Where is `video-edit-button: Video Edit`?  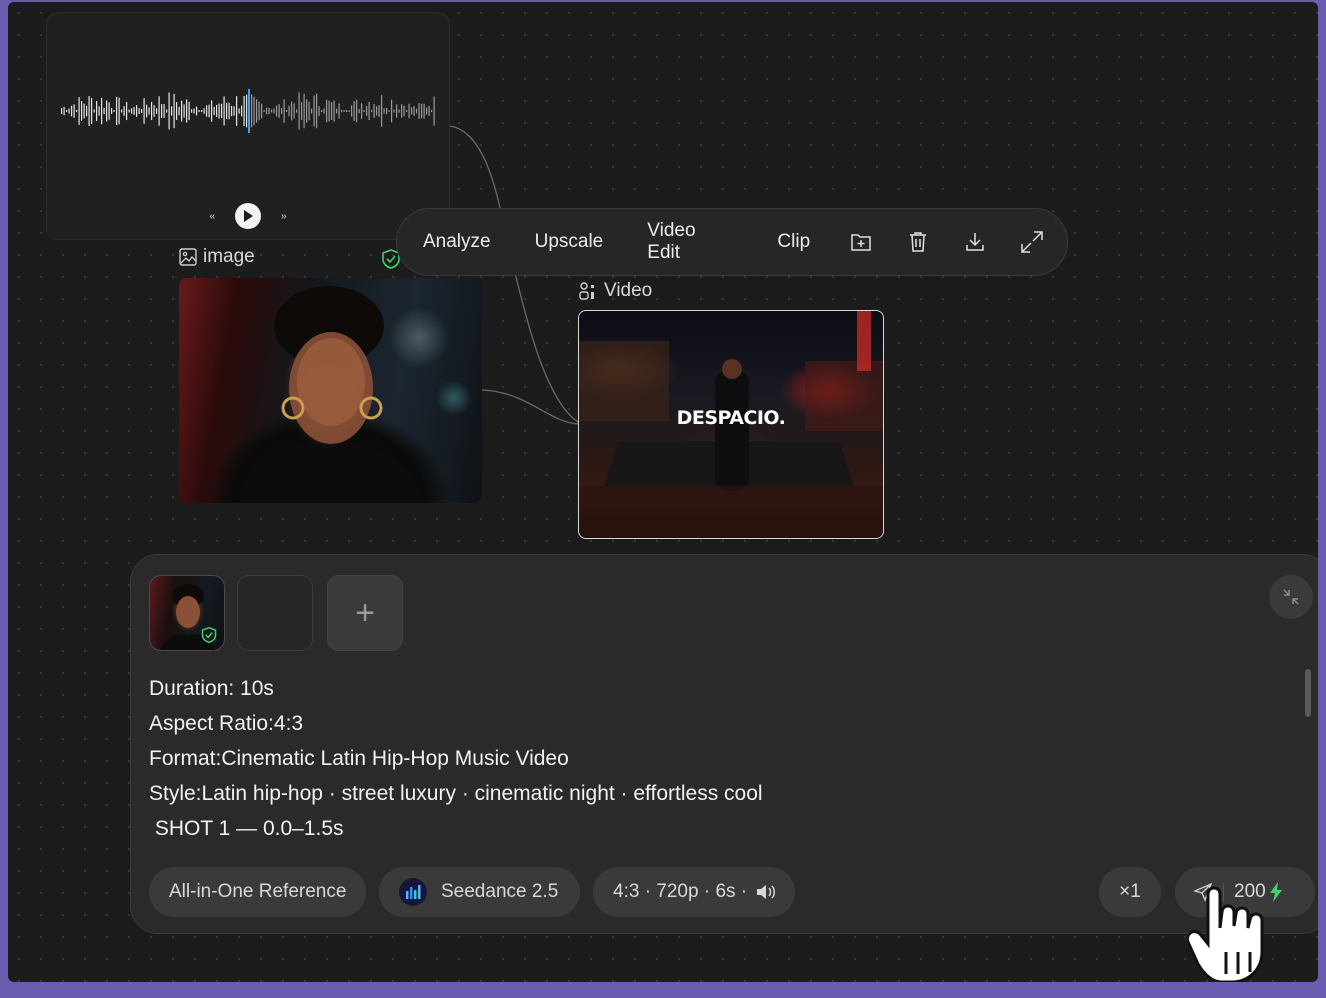
video-edit-button: Video Edit is located at coordinates (690, 242).